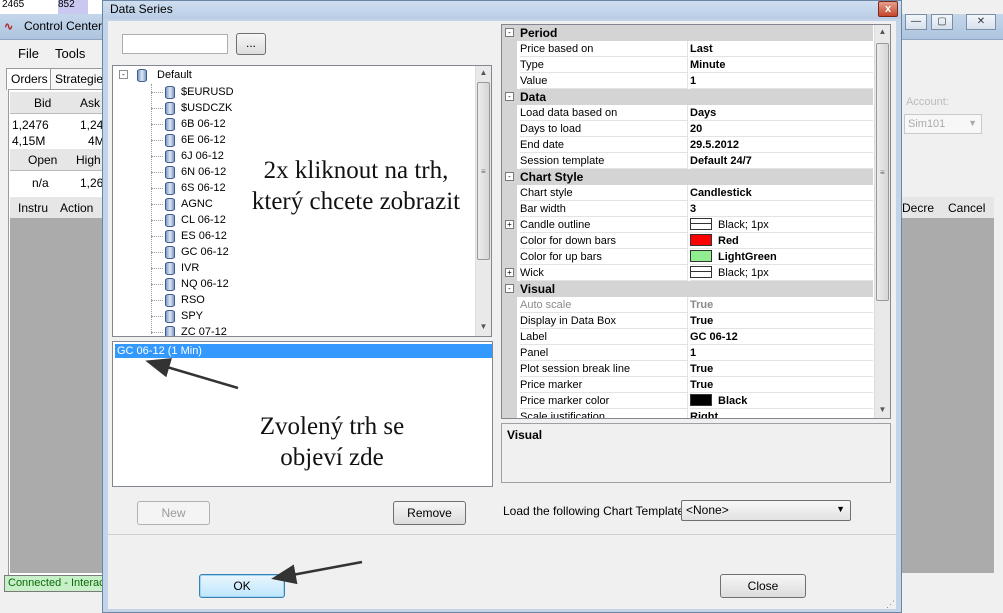 Image resolution: width=1003 pixels, height=613 pixels. I want to click on minimize-icon: —, so click(916, 22).